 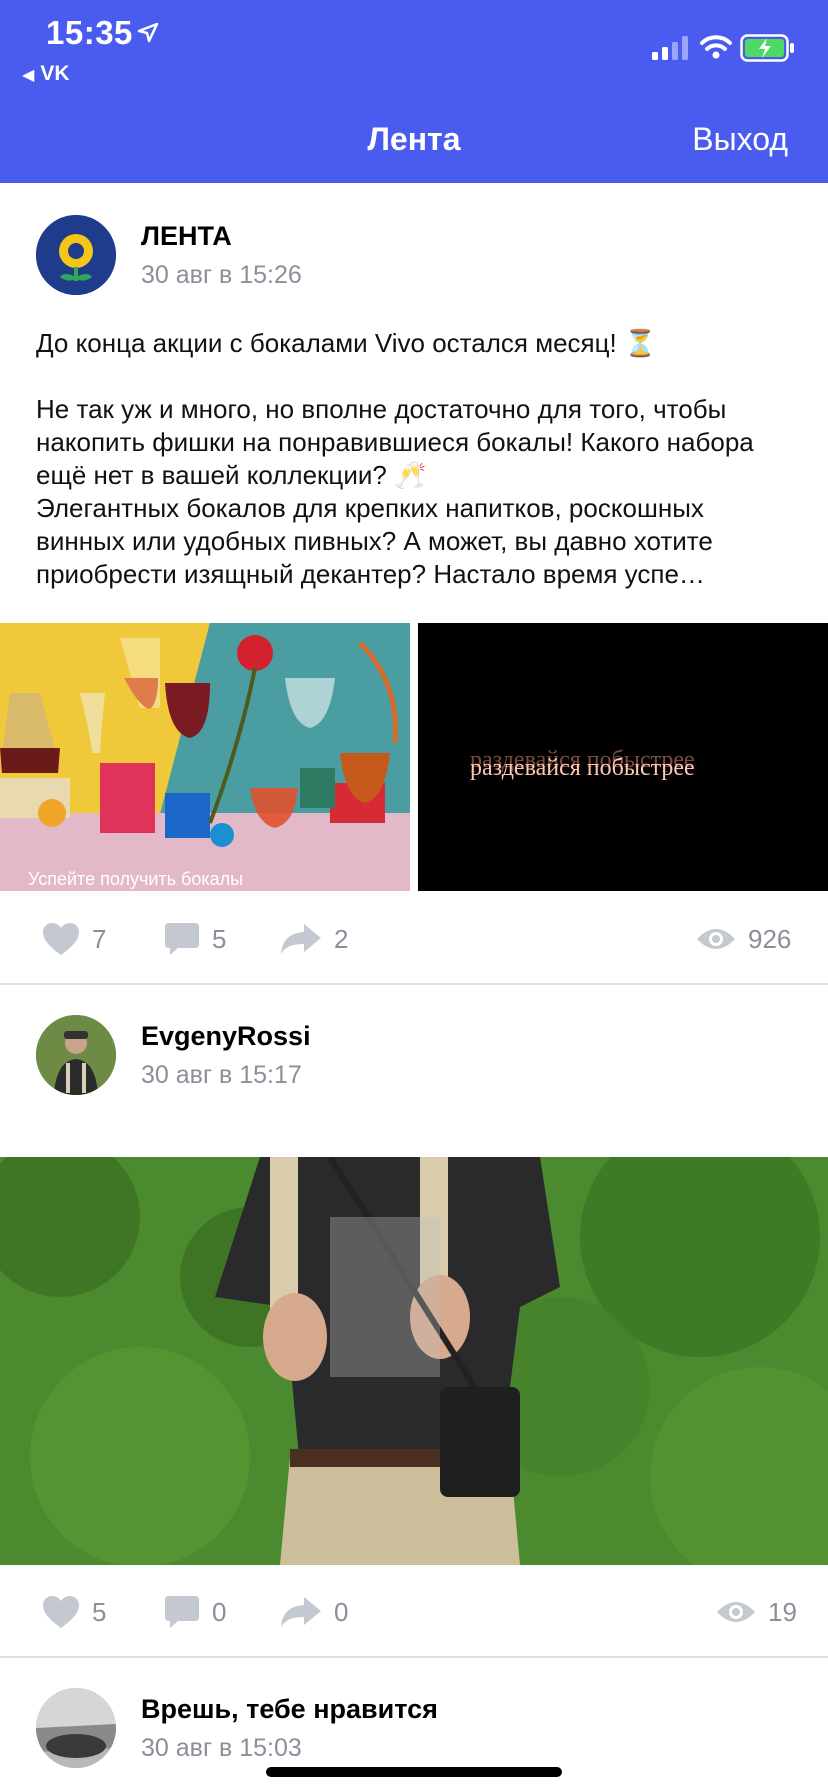 I want to click on like-count: 7, so click(x=99, y=938).